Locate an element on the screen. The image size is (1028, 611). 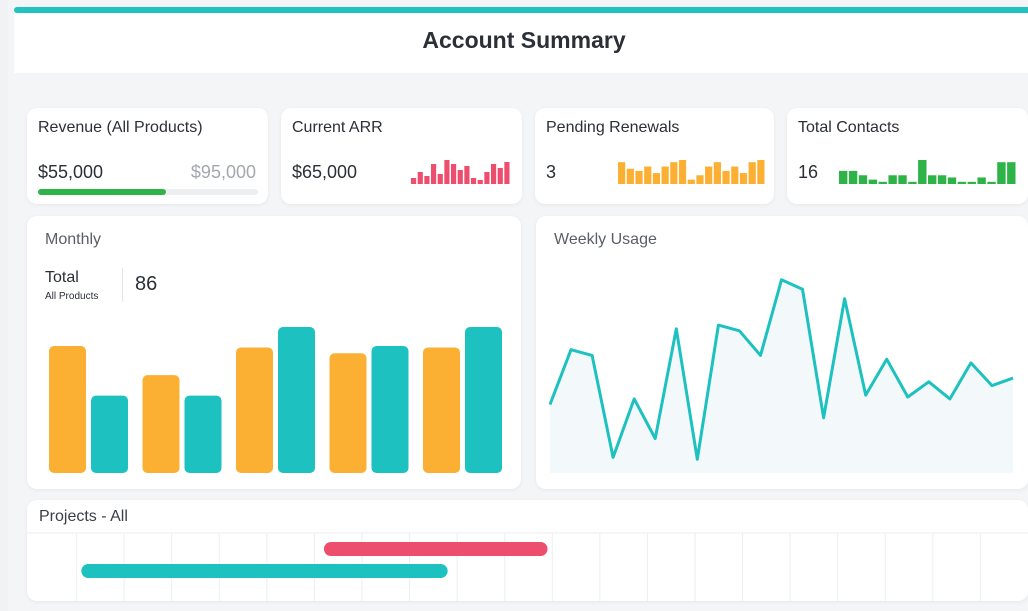
kpi-card-revenue: Revenue (All Products) $55,000 $95,000 is located at coordinates (147, 156).